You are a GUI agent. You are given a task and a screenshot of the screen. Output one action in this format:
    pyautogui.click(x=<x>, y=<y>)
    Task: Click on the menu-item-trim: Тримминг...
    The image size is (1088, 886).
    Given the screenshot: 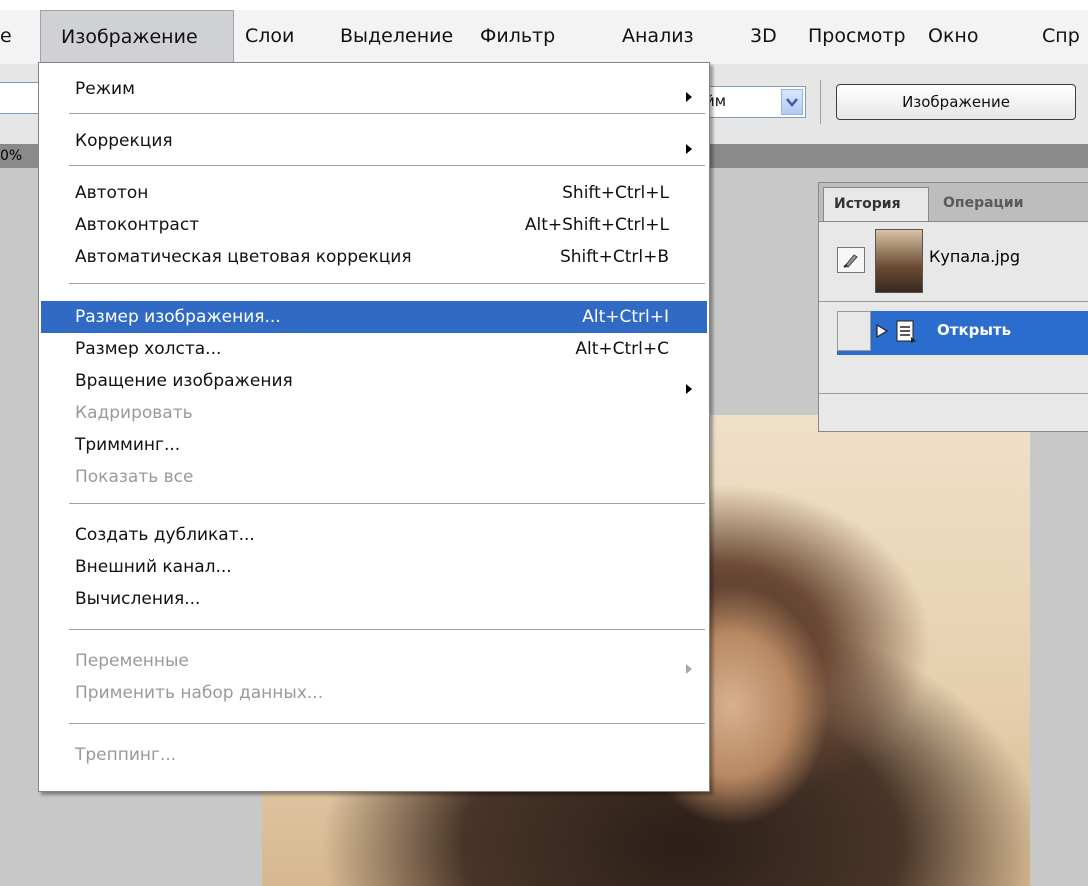 What is the action you would take?
    pyautogui.click(x=374, y=445)
    